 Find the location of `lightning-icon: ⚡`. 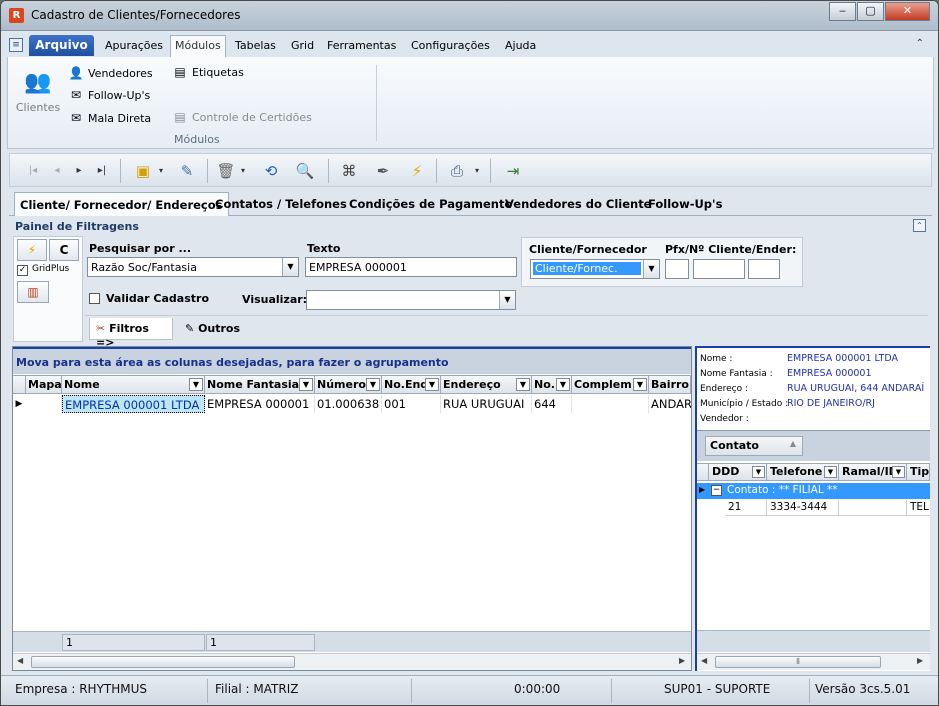

lightning-icon: ⚡ is located at coordinates (417, 171).